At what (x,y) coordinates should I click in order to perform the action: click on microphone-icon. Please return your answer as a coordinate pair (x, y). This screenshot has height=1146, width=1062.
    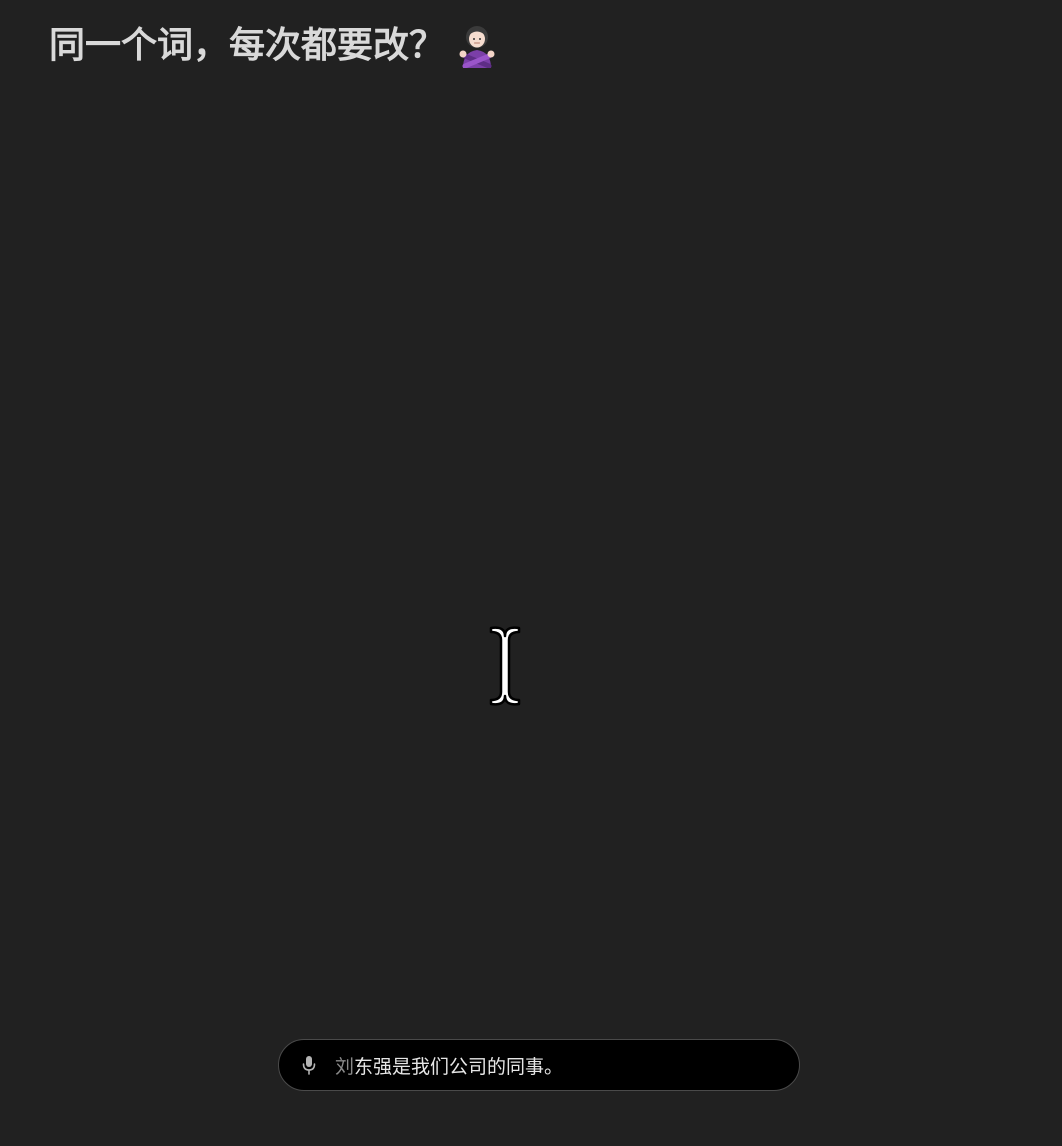
    Looking at the image, I should click on (309, 1065).